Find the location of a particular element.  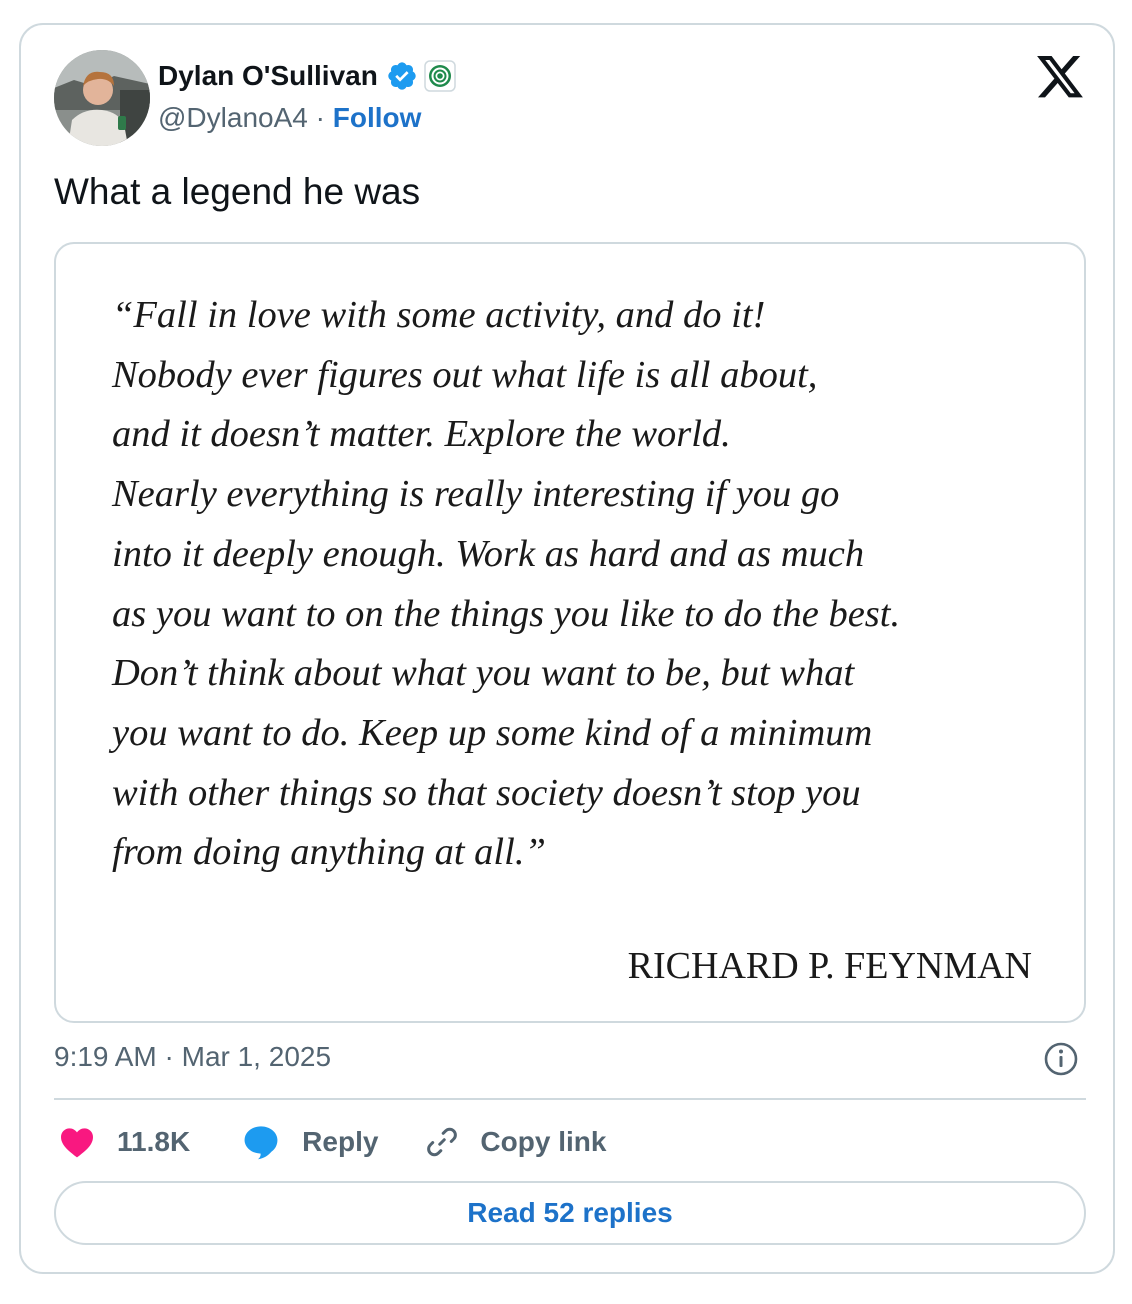

author-display-name: Dylan O'Sullivan is located at coordinates (268, 76).